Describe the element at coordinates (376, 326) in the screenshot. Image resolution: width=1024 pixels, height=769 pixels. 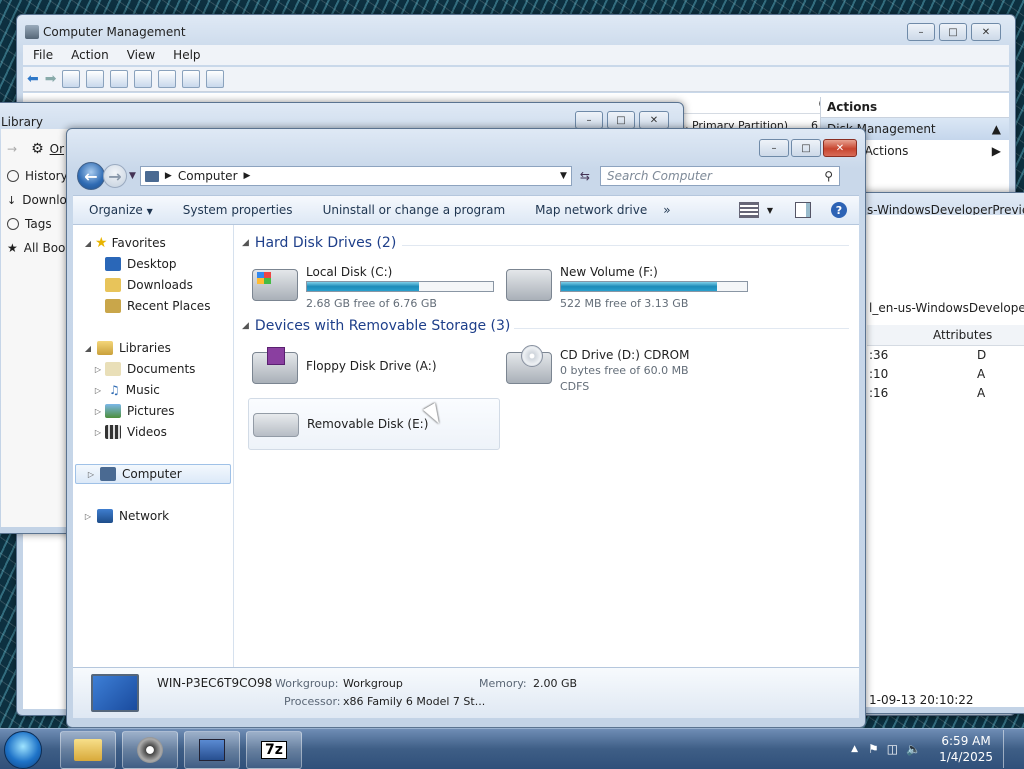
I see `group-removable-storage: ◢ Devices with Removable Storage (3)` at that location.